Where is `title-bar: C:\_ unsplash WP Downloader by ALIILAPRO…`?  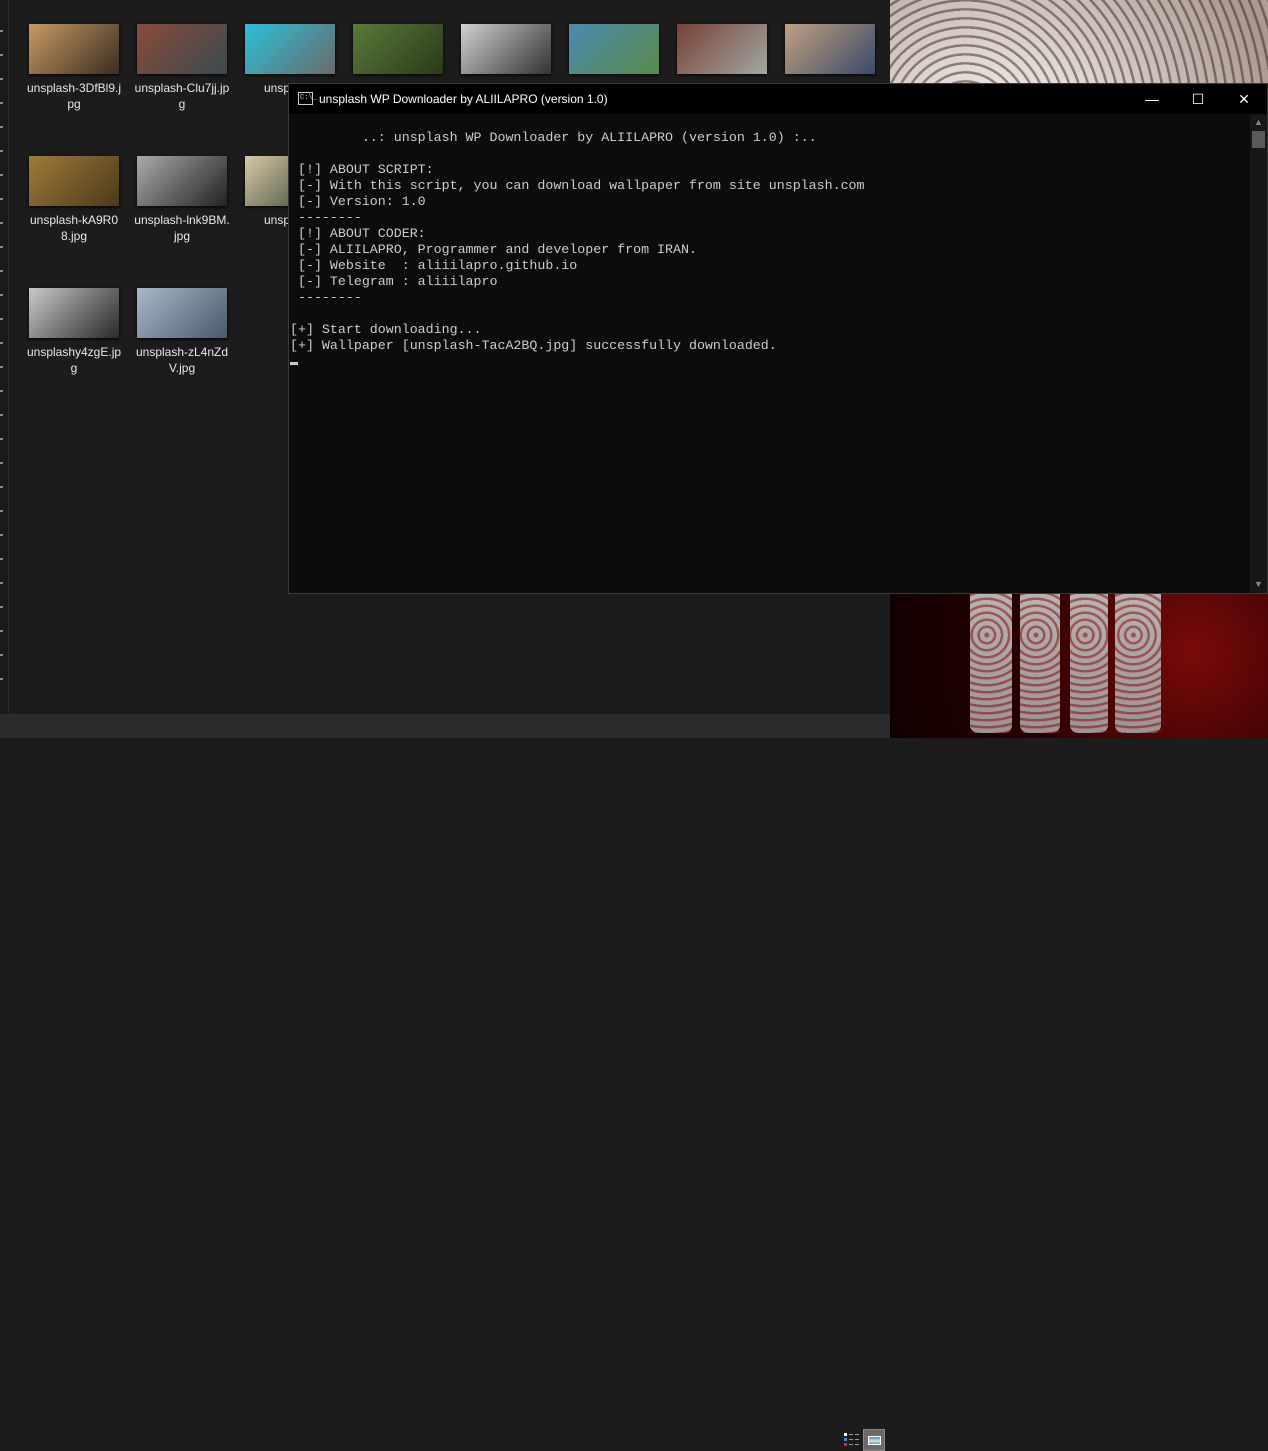 title-bar: C:\_ unsplash WP Downloader by ALIILAPRO… is located at coordinates (778, 99).